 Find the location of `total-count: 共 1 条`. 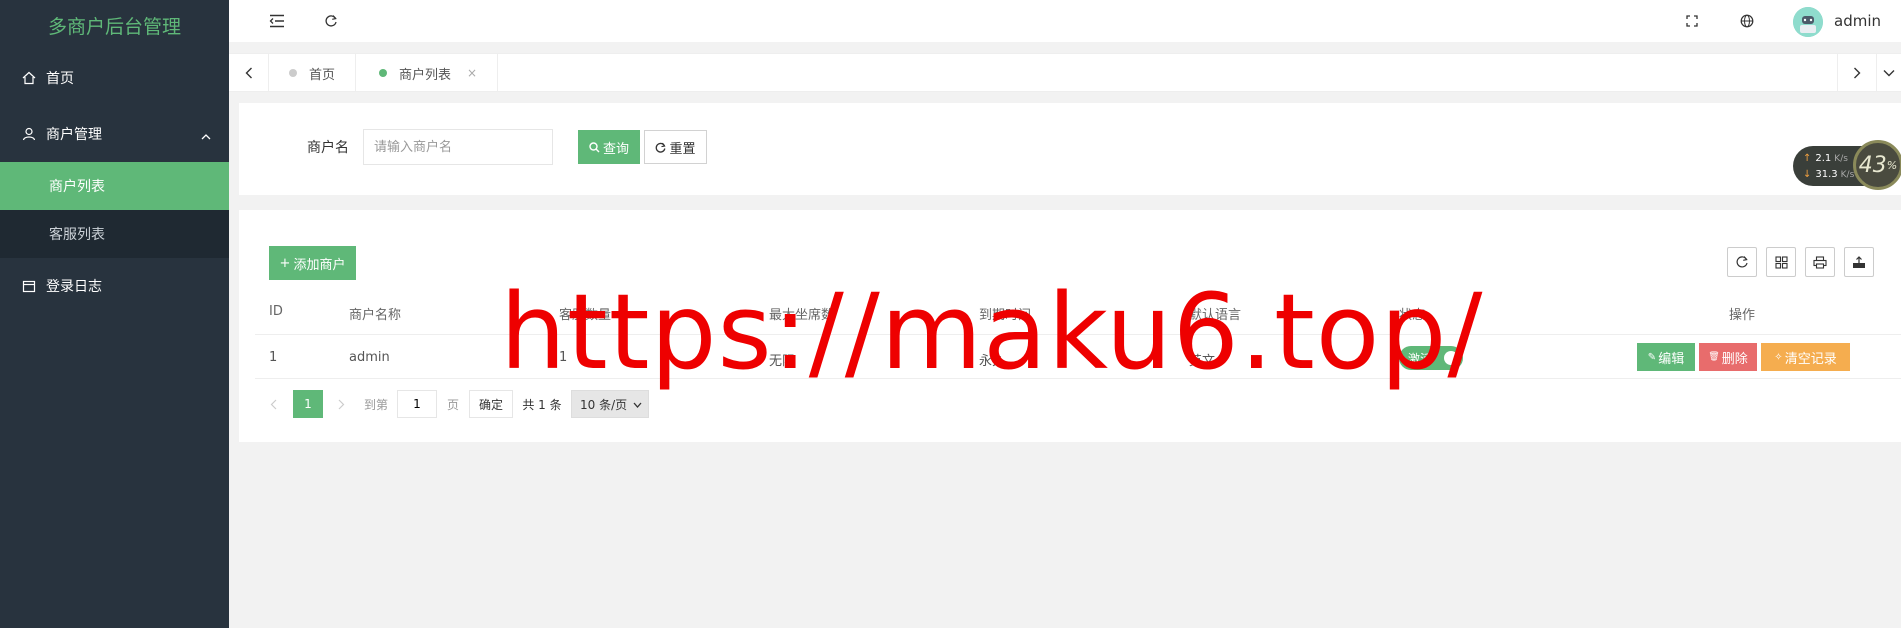

total-count: 共 1 条 is located at coordinates (542, 404).